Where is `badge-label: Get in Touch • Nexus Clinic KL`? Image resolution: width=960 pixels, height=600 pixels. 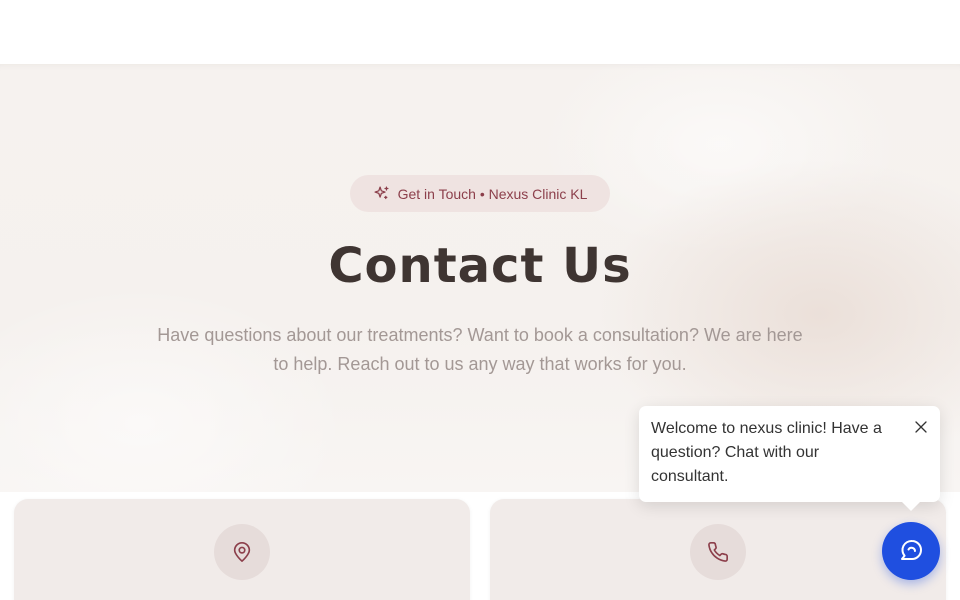
badge-label: Get in Touch • Nexus Clinic KL is located at coordinates (492, 193).